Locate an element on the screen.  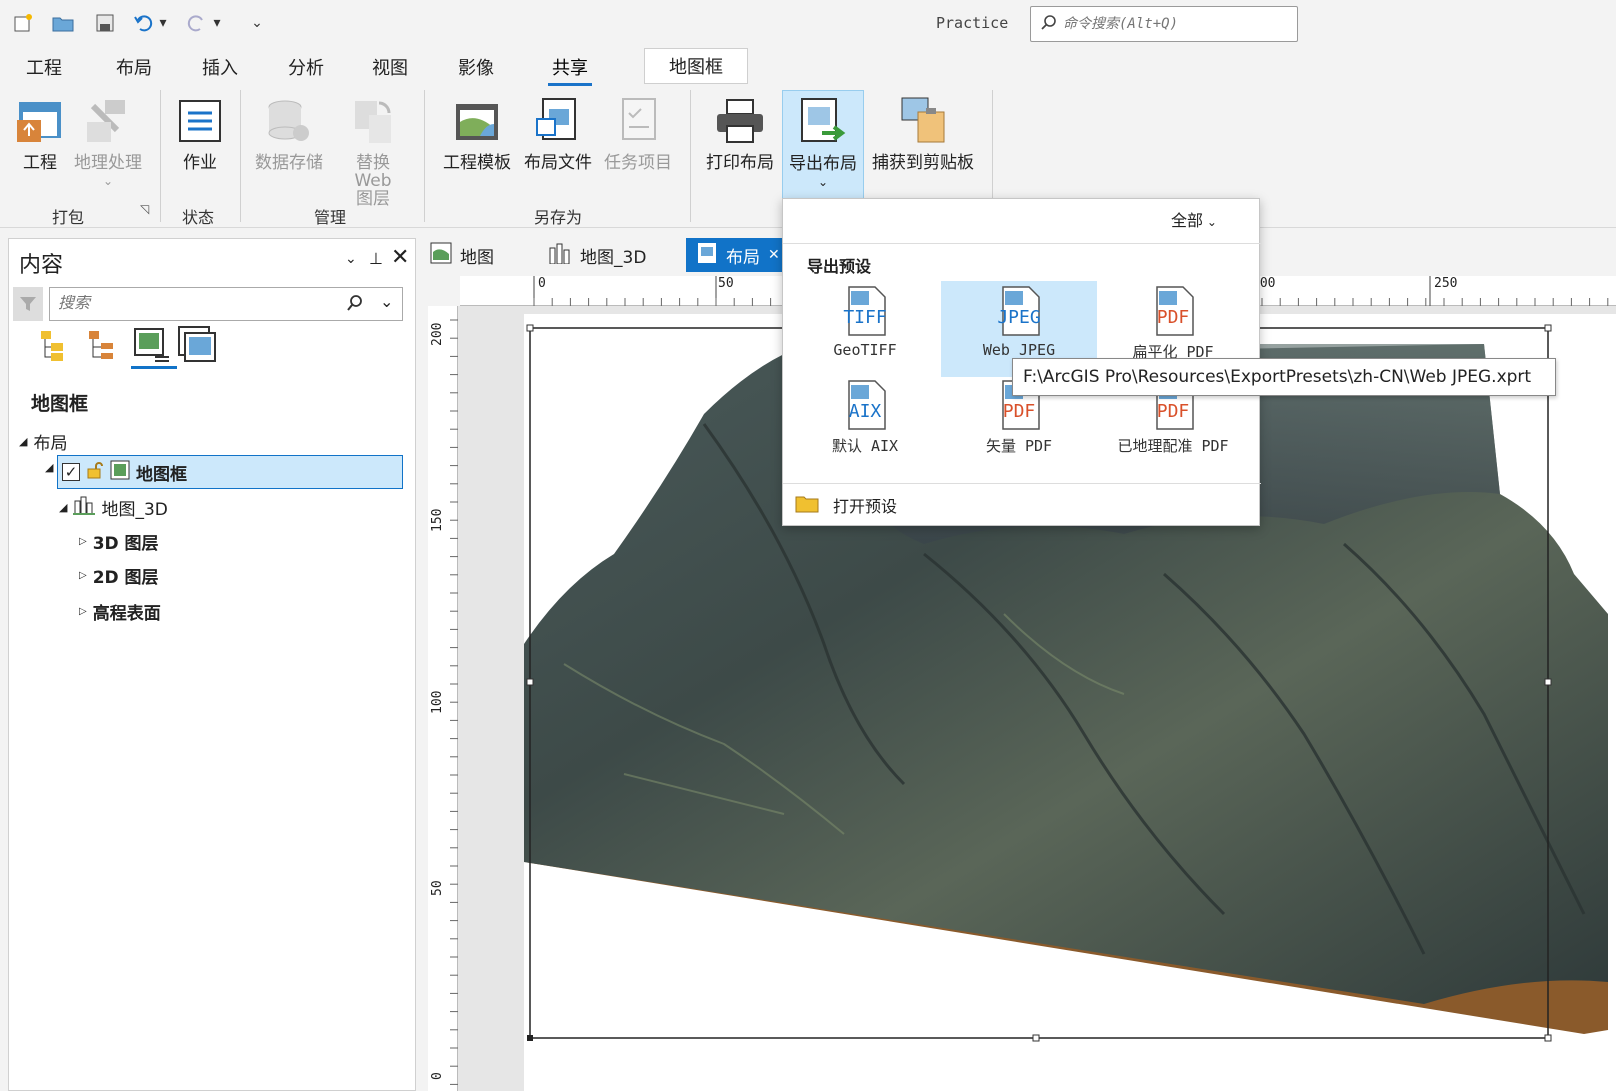
tree-item-map-frame: ✓ 地图框 is located at coordinates (230, 472).